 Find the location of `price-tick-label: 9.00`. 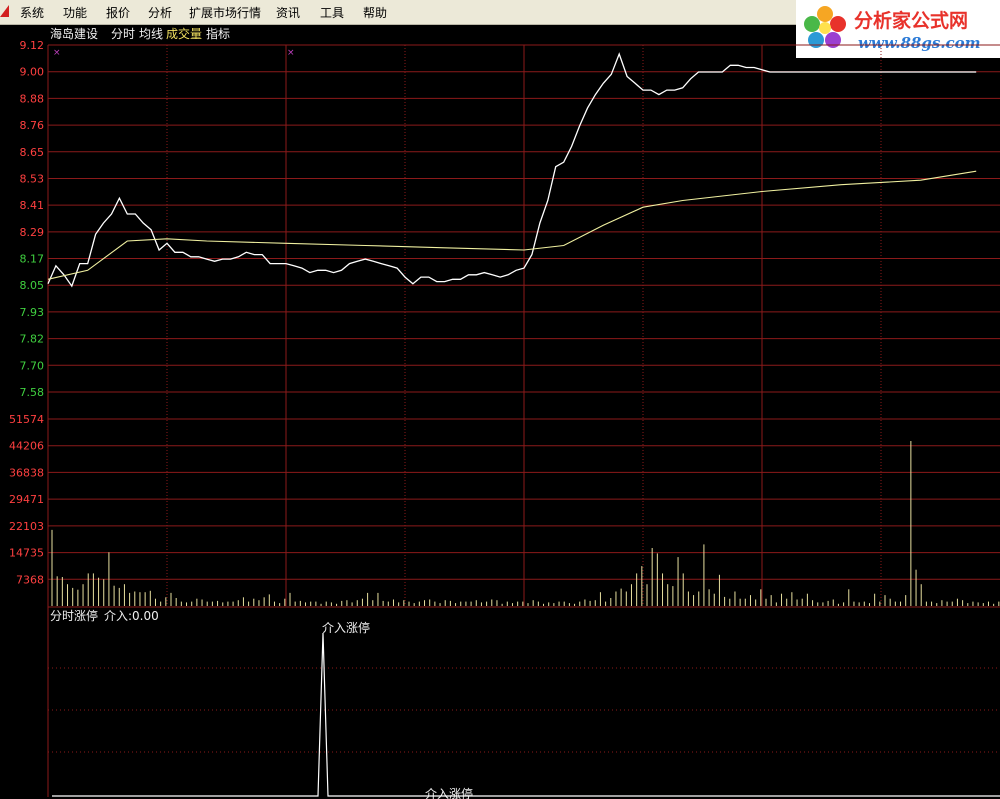

price-tick-label: 9.00 is located at coordinates (32, 72).